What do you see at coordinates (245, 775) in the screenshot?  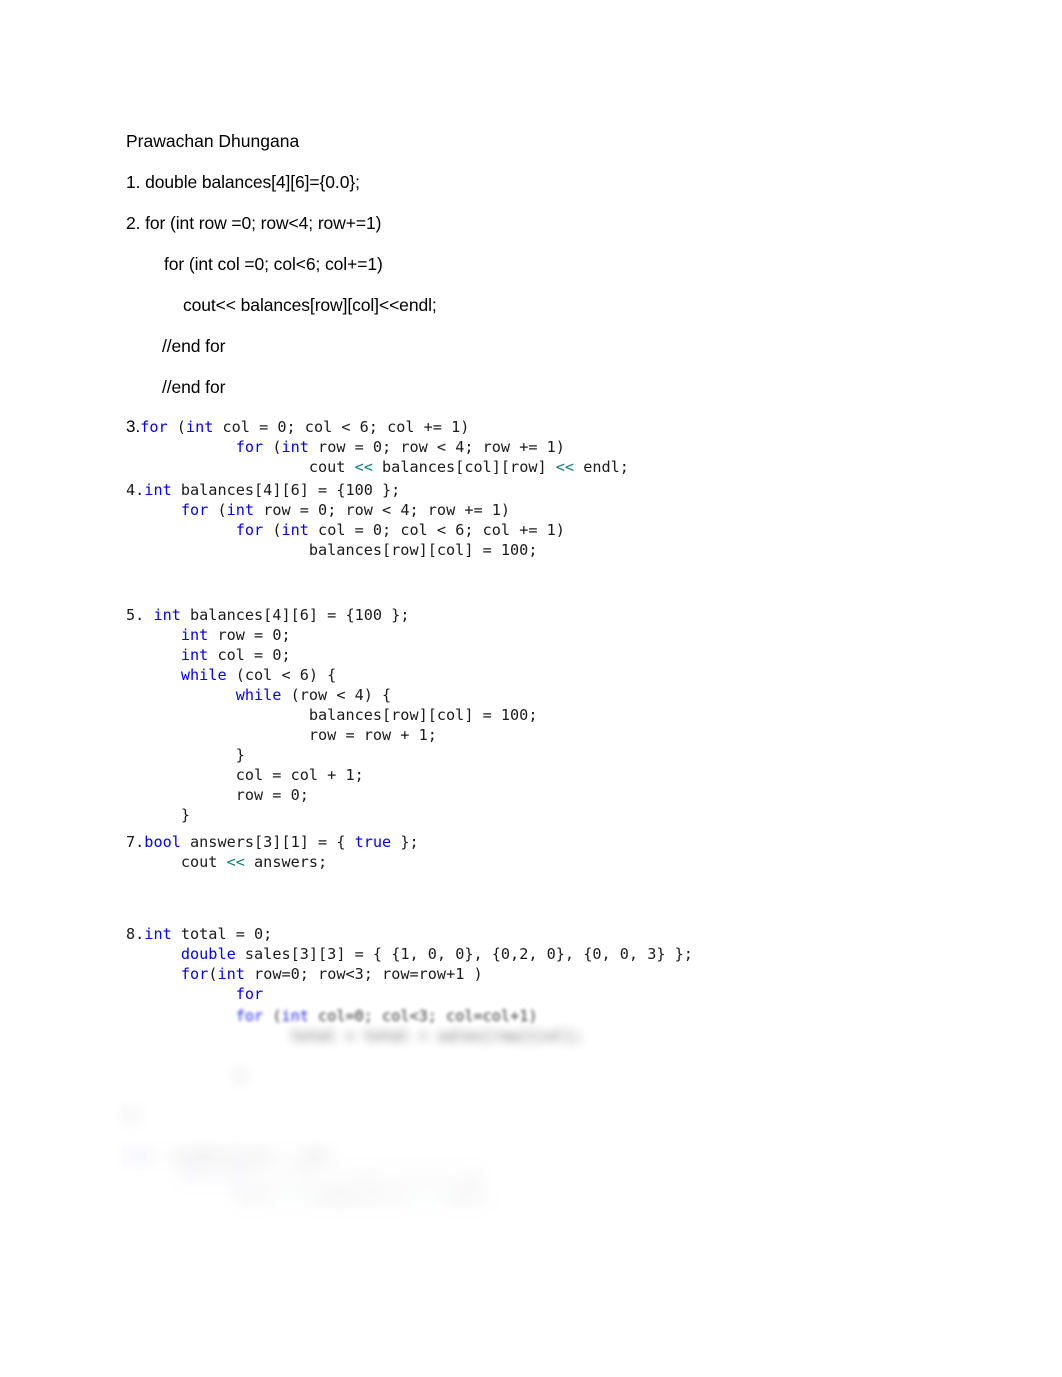 I see `code-line: col = col + 1;` at bounding box center [245, 775].